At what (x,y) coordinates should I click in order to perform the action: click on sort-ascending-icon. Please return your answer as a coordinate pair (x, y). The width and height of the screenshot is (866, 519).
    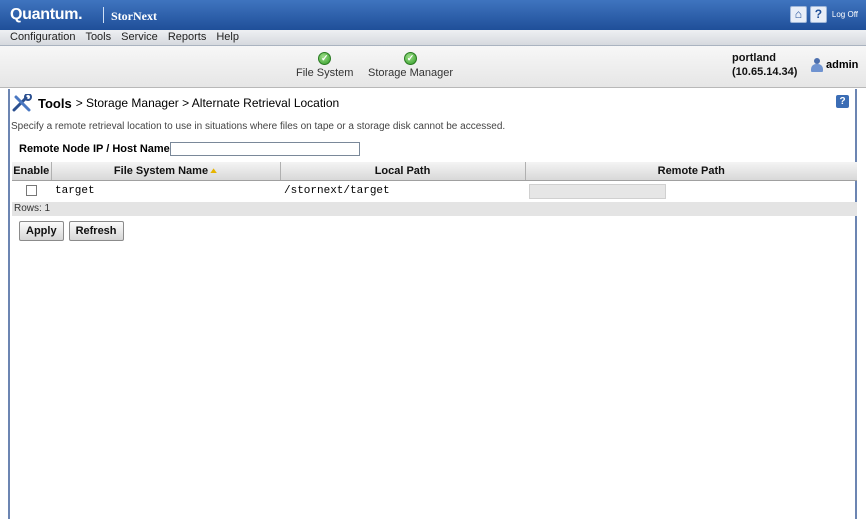
    Looking at the image, I should click on (214, 171).